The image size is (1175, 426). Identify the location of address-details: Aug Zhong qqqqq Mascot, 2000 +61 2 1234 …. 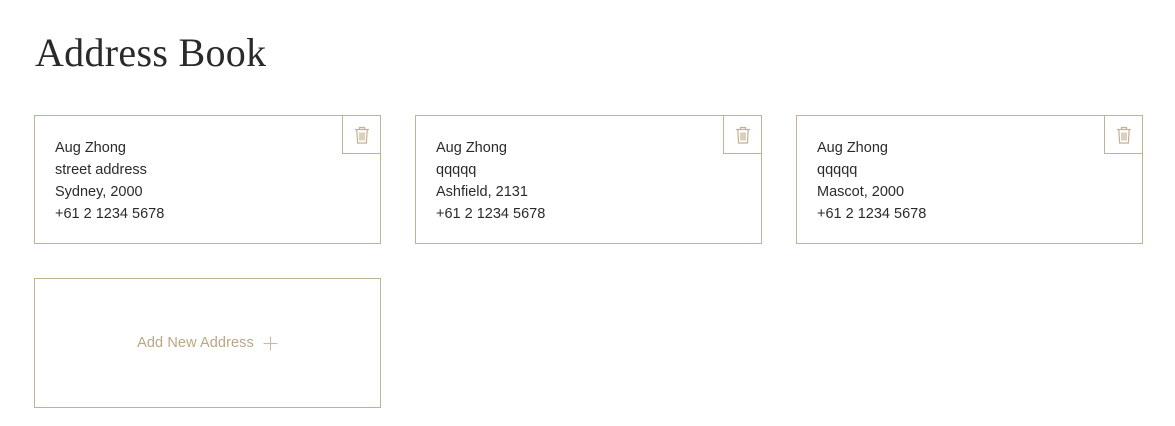
(871, 181).